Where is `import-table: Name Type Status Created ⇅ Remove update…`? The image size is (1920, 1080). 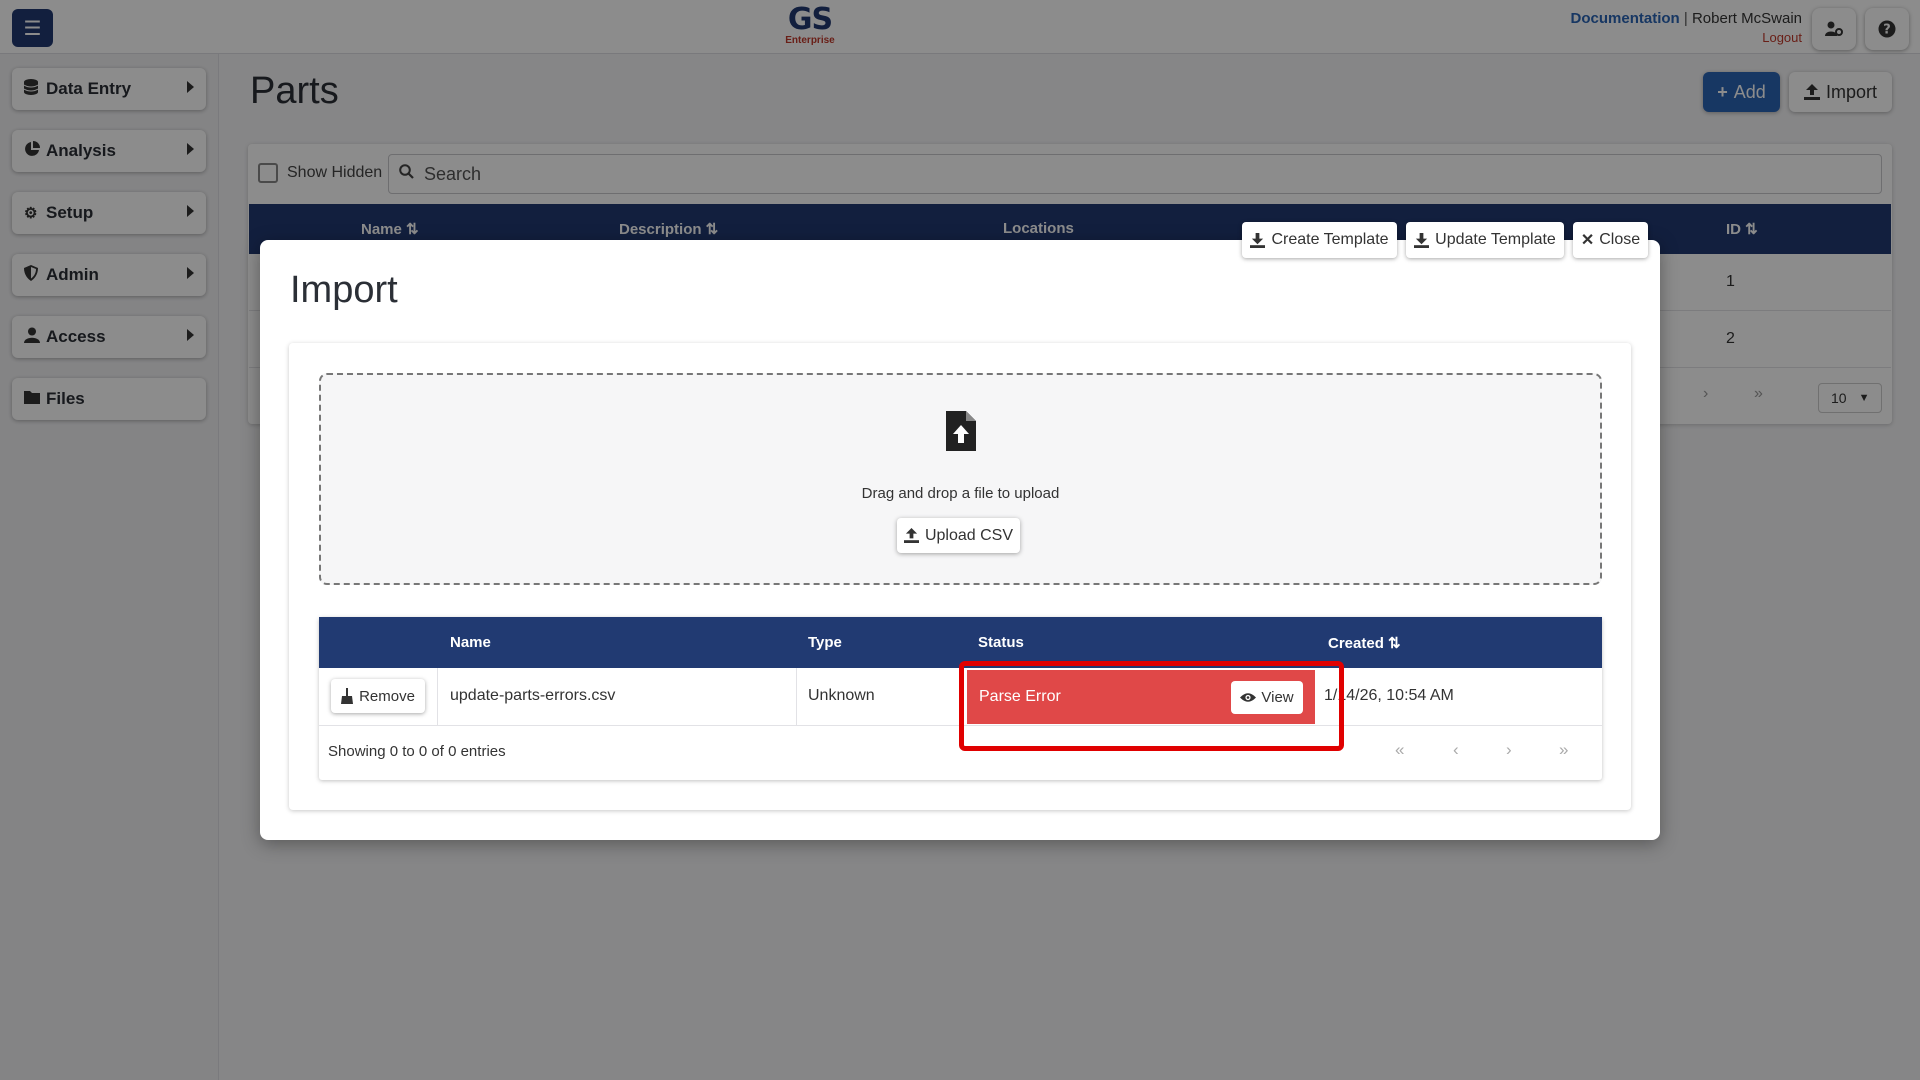 import-table: Name Type Status Created ⇅ Remove update… is located at coordinates (960, 698).